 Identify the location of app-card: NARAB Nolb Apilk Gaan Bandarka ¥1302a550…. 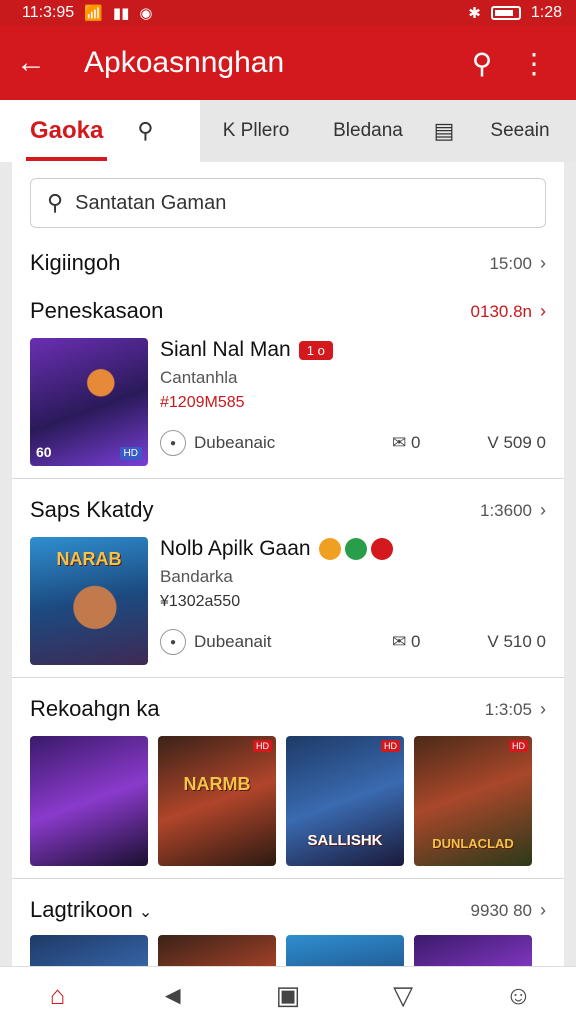
(288, 601).